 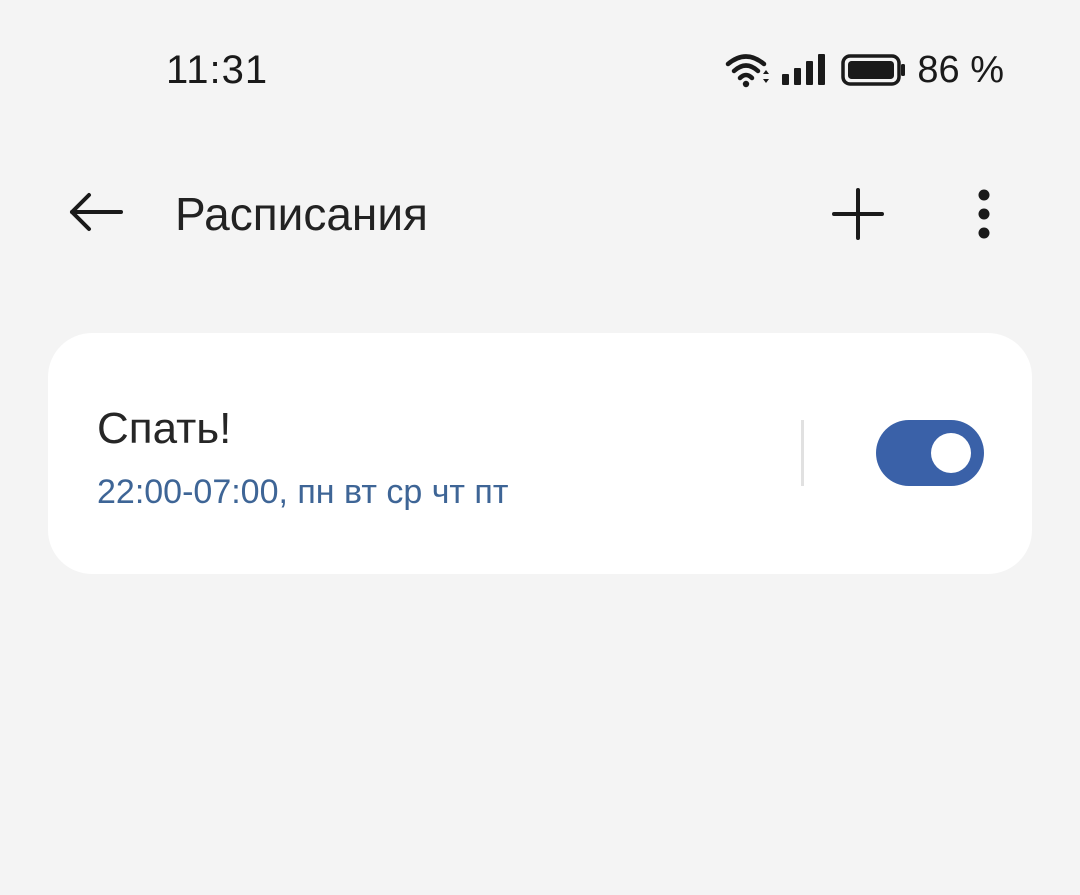 I want to click on status-time: 11:31, so click(x=217, y=70).